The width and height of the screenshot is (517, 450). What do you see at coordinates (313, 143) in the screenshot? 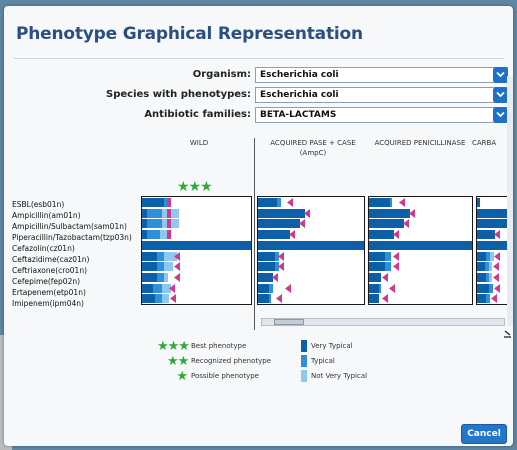
I see `column-header-label: ACQUIRED PASE + CASE` at bounding box center [313, 143].